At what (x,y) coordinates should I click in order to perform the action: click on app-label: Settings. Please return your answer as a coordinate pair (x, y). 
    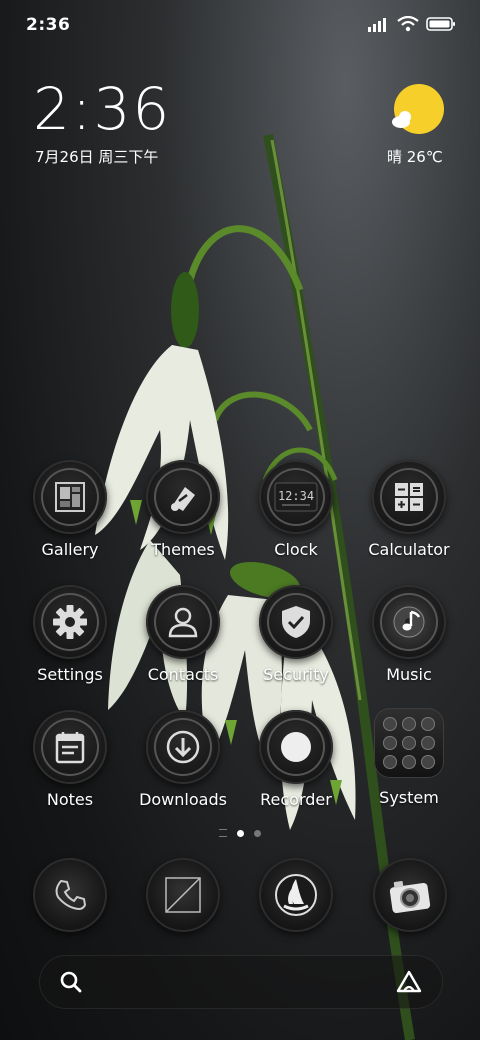
    Looking at the image, I should click on (70, 674).